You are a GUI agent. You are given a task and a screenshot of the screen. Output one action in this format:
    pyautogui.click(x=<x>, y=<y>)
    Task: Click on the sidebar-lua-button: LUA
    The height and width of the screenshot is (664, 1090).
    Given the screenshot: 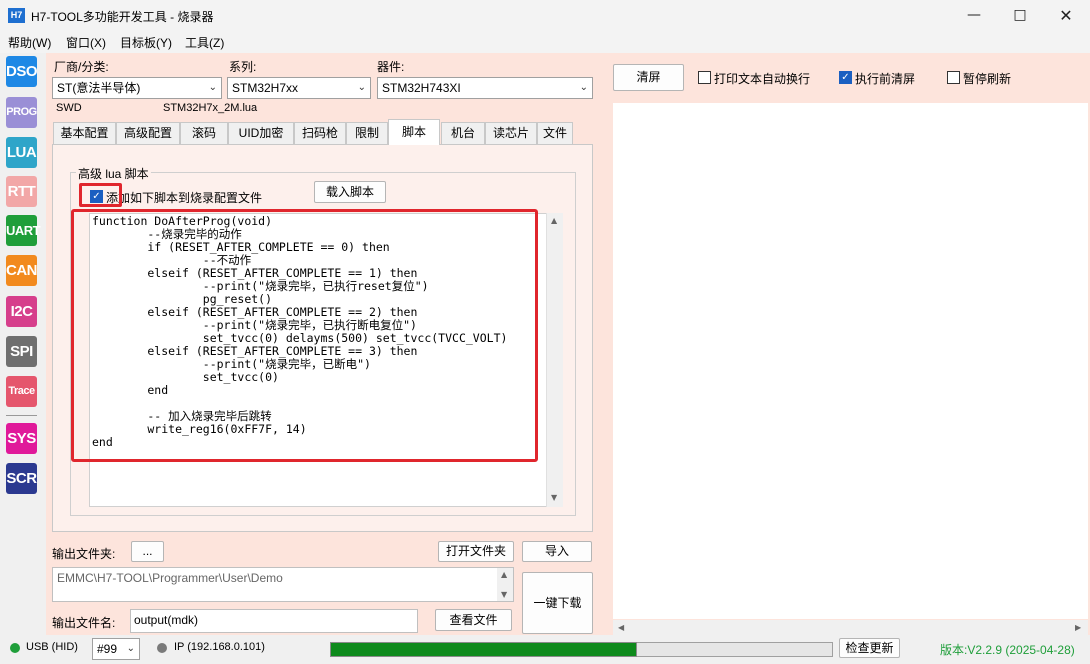 What is the action you would take?
    pyautogui.click(x=21, y=152)
    